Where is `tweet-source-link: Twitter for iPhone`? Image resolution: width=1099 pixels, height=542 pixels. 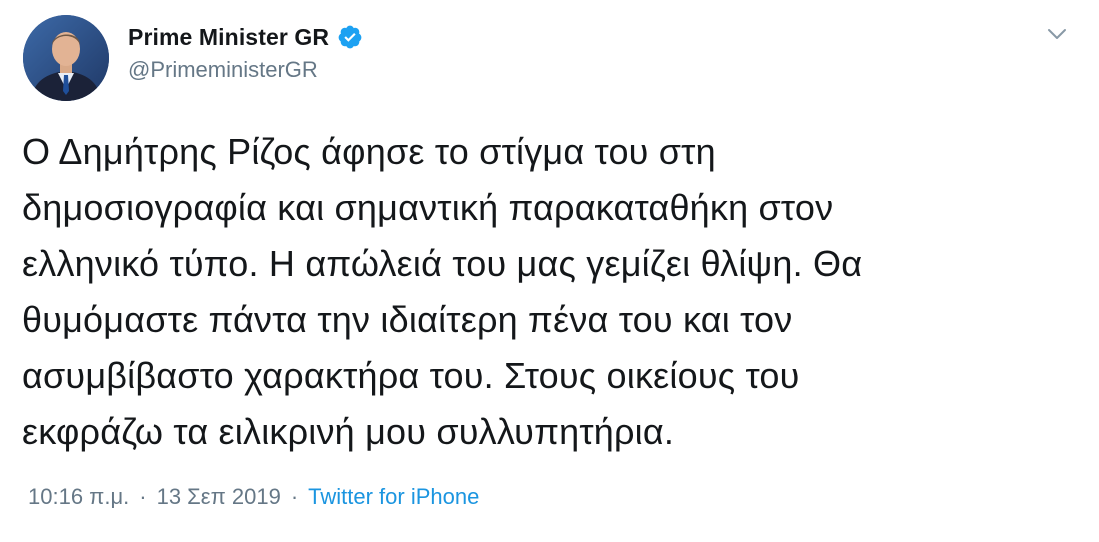 tweet-source-link: Twitter for iPhone is located at coordinates (393, 497).